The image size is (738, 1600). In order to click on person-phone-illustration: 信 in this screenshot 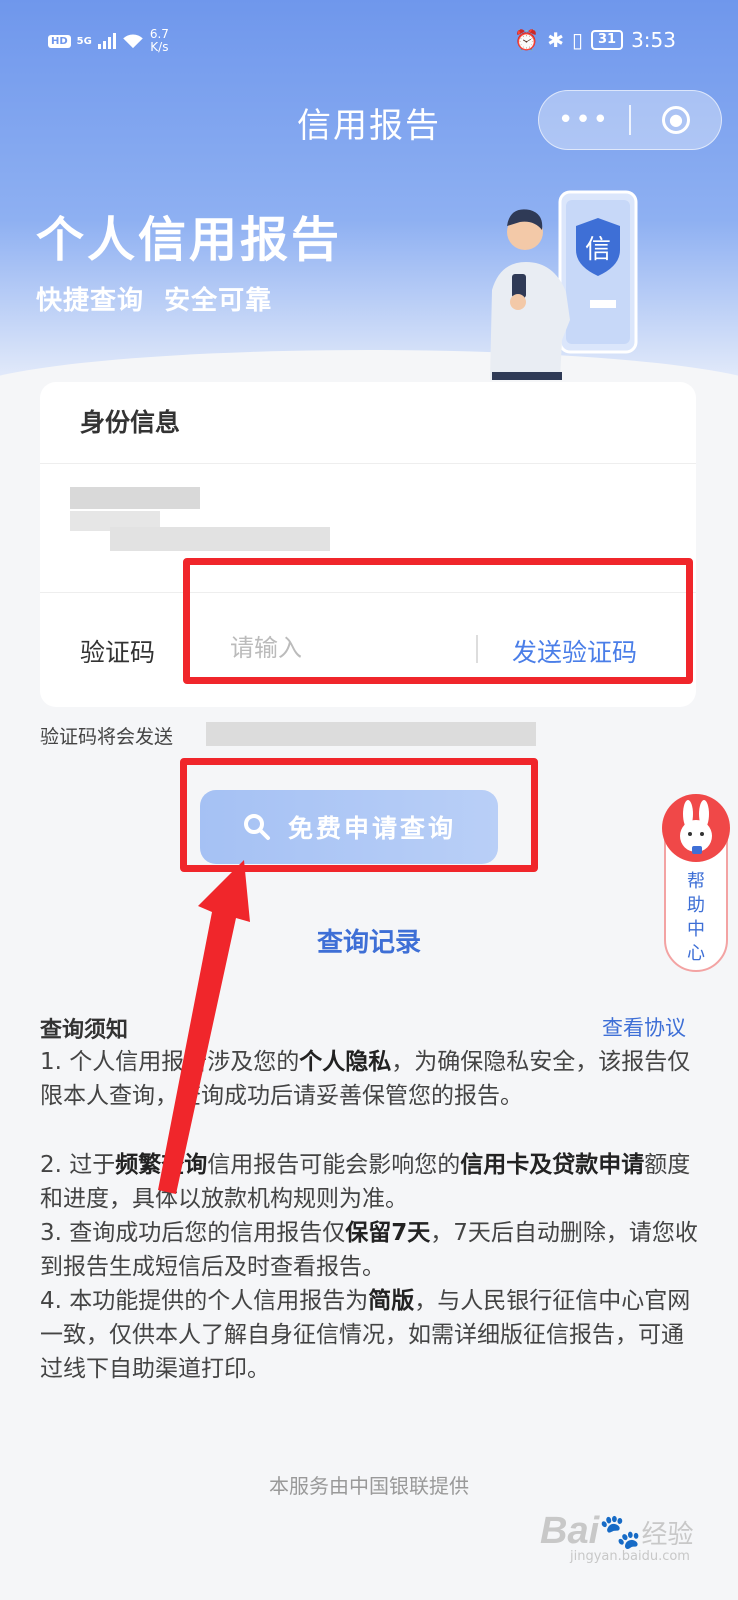, I will do `click(564, 285)`.